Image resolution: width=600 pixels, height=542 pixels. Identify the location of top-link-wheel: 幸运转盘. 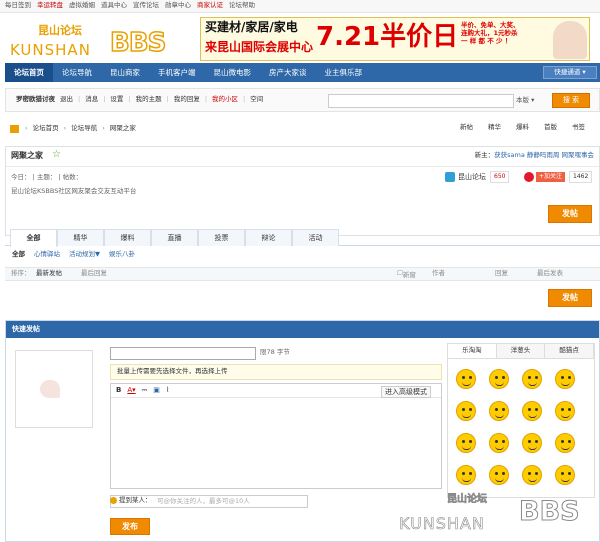
(50, 5).